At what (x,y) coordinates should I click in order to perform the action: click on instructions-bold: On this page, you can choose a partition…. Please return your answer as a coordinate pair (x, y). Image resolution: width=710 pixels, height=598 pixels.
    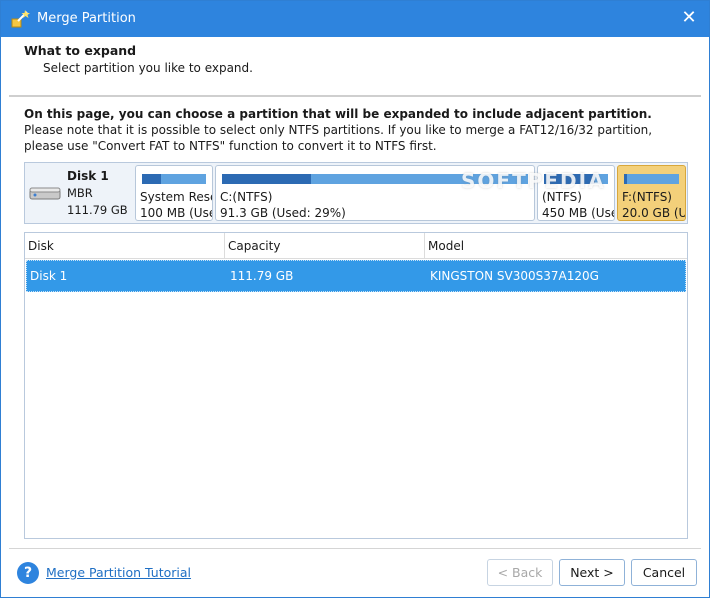
    Looking at the image, I should click on (338, 114).